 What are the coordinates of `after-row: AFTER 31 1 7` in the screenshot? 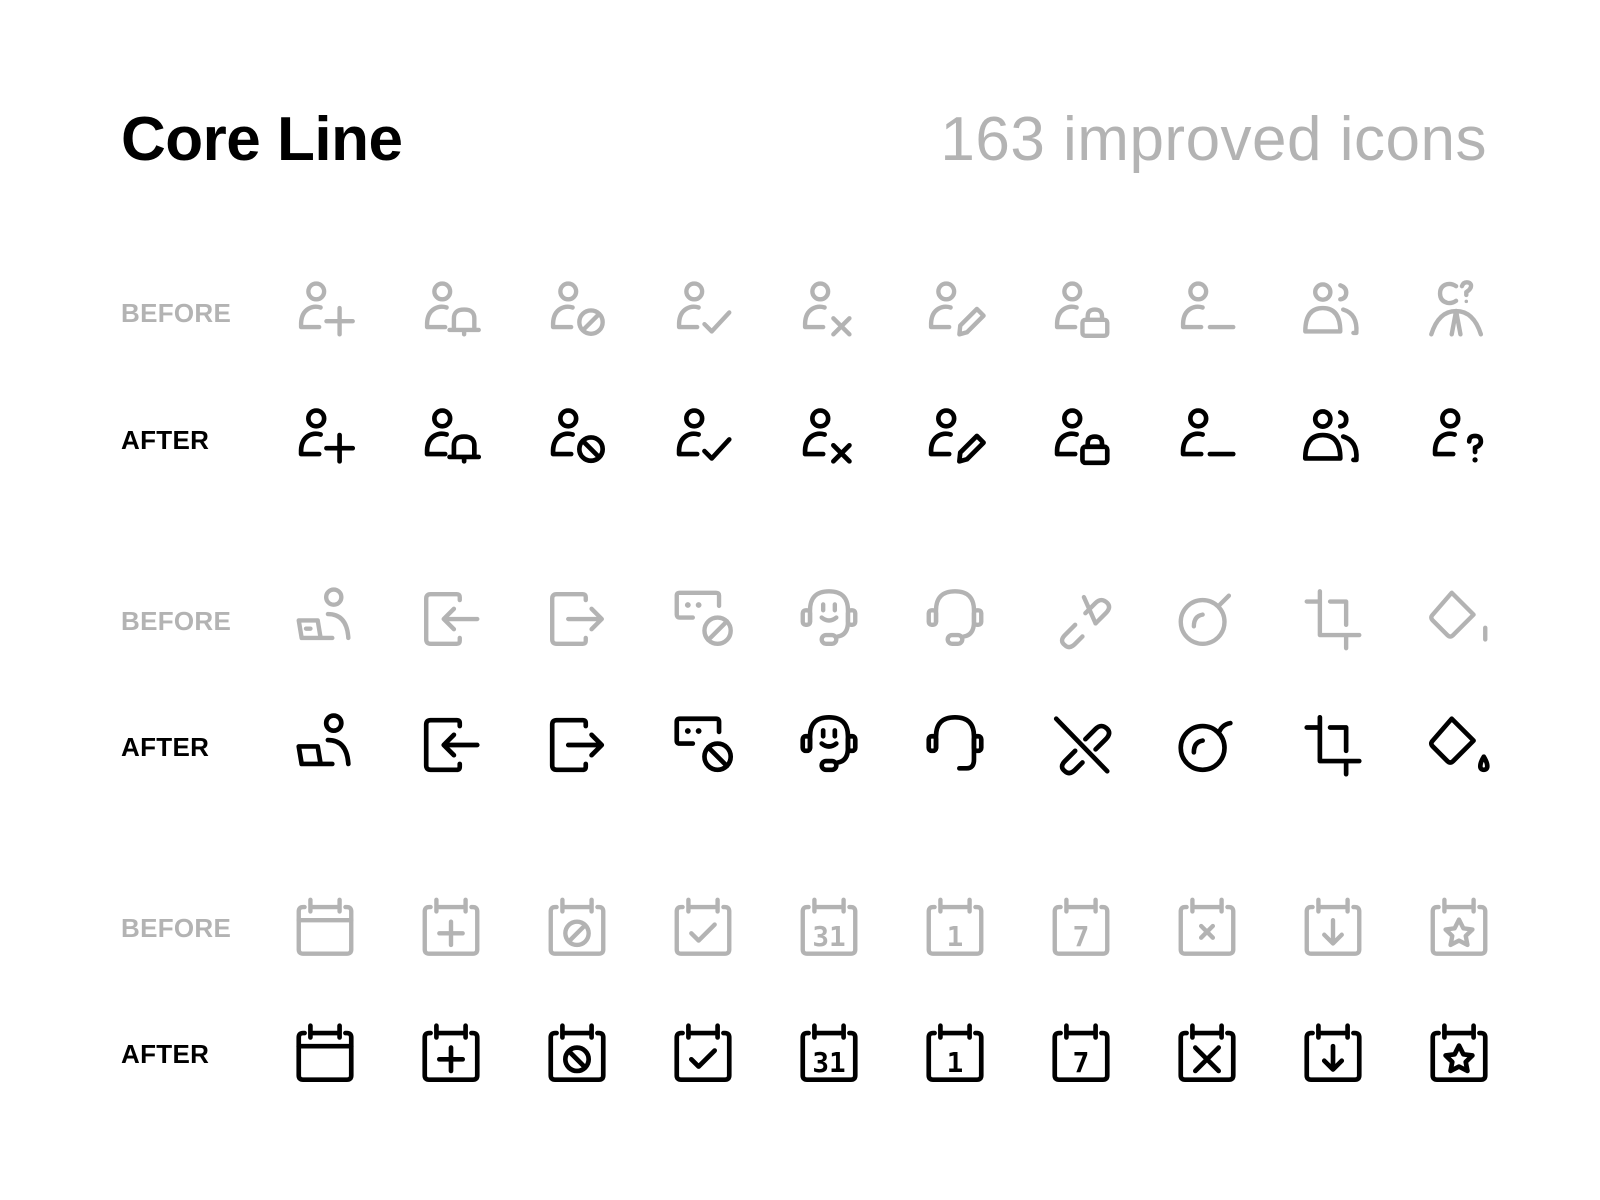 It's located at (800, 1052).